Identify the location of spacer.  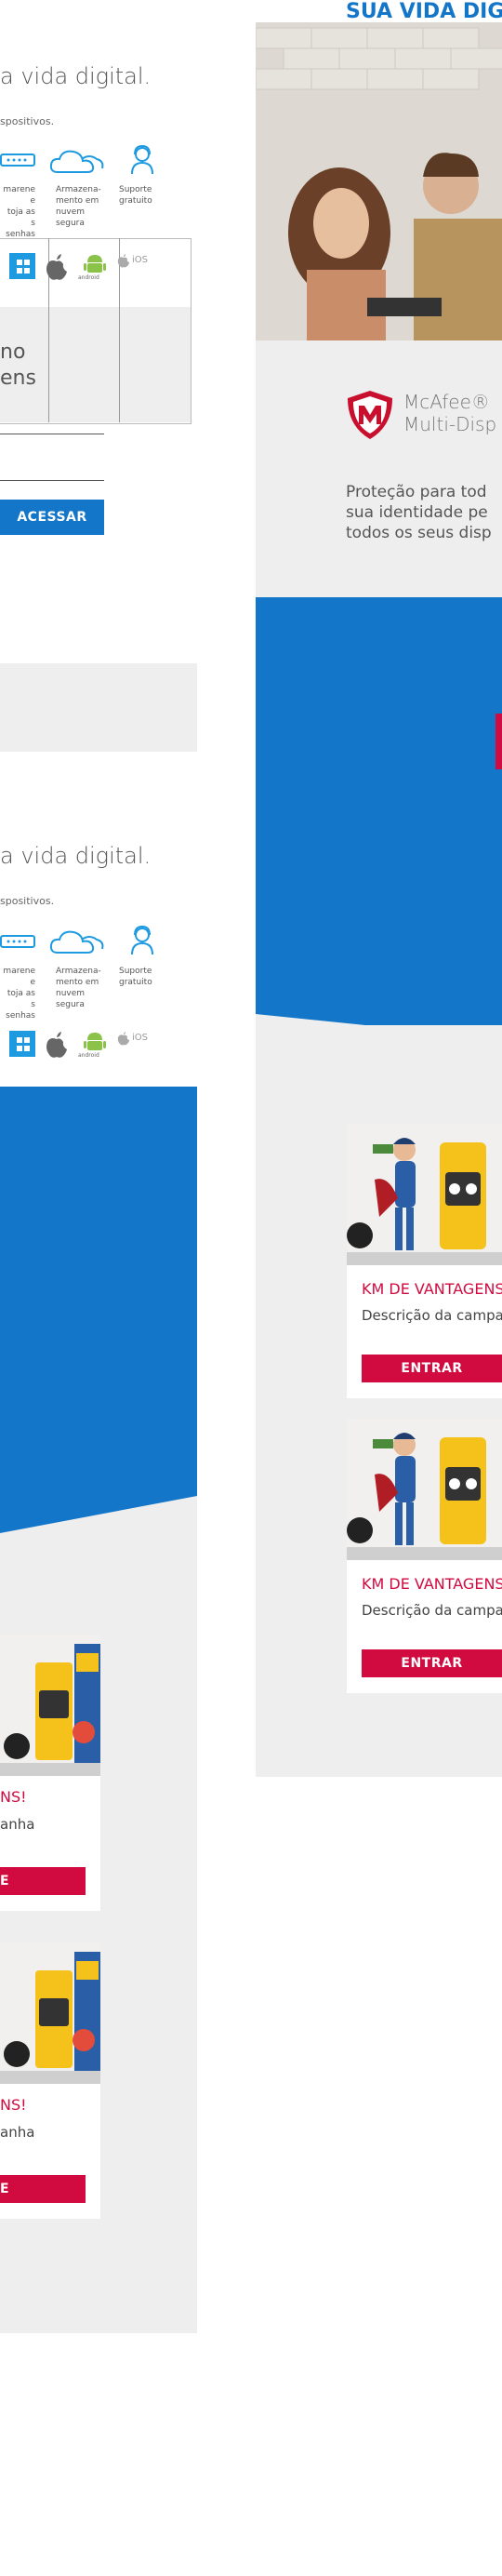
(98, 613).